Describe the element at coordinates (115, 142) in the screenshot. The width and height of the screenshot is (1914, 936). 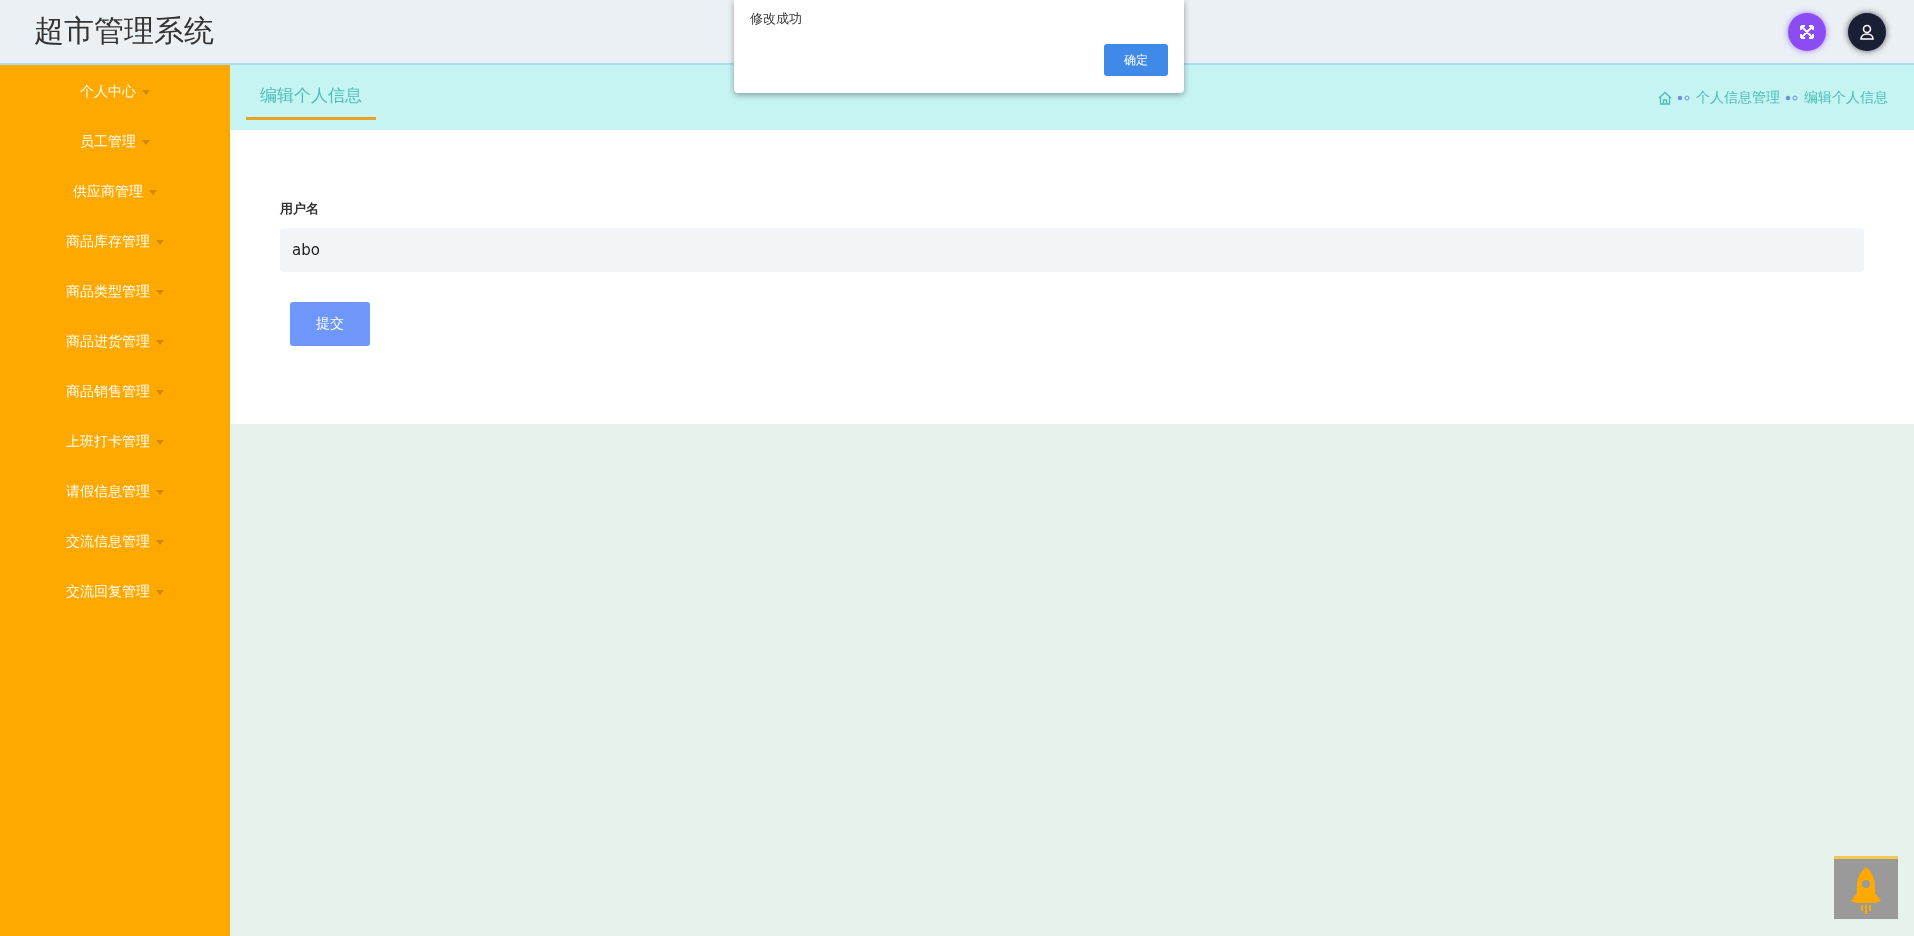
I see `sidebar-item: 员工管理` at that location.